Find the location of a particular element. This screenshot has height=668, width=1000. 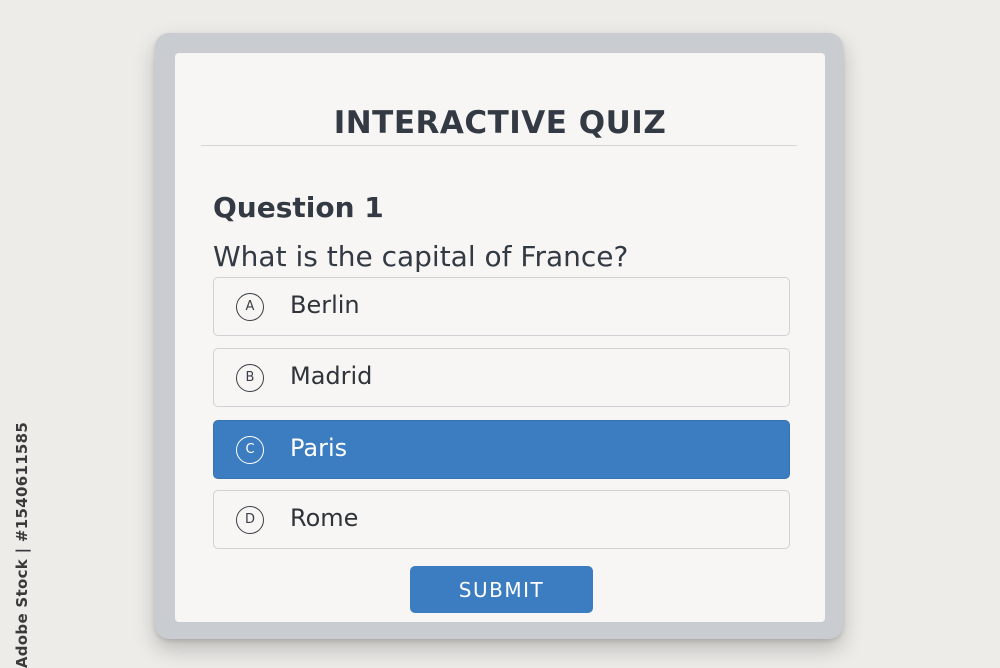

option-b-label: Madrid is located at coordinates (331, 376).